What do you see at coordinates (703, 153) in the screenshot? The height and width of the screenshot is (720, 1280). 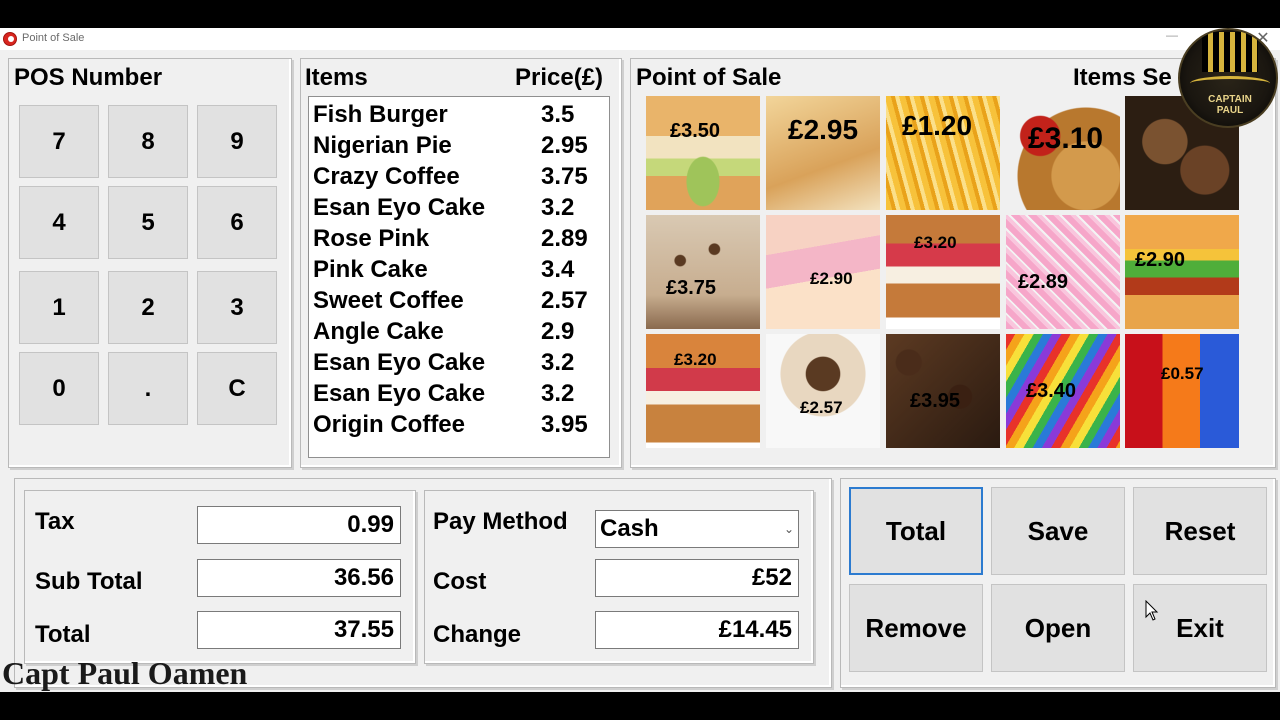 I see `burger-image: £3.50` at bounding box center [703, 153].